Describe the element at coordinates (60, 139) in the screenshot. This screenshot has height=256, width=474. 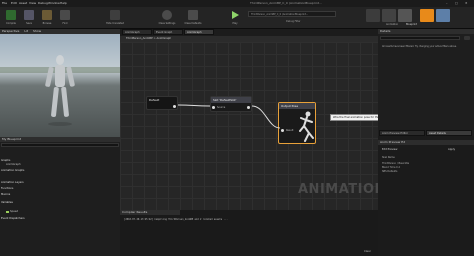
I see `my-blueprint-header: My Blueprint` at that location.